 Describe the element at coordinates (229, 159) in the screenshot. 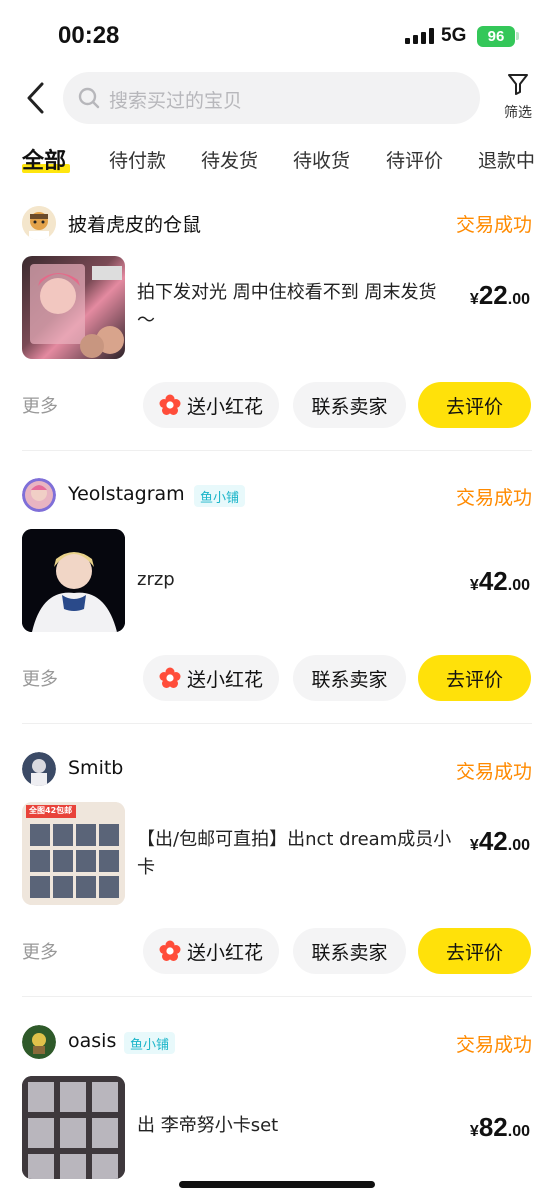

I see `tab-pending-shipment: 待发货` at that location.